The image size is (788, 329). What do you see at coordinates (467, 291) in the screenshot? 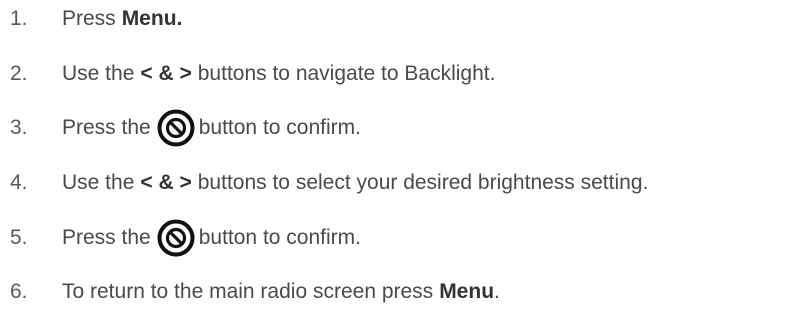
I see `menu-button-label: Menu` at bounding box center [467, 291].